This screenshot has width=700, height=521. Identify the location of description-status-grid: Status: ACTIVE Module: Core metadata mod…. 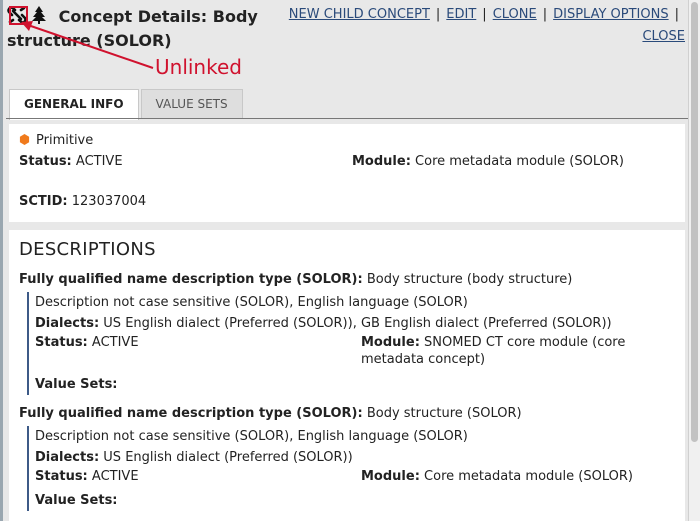
(357, 479).